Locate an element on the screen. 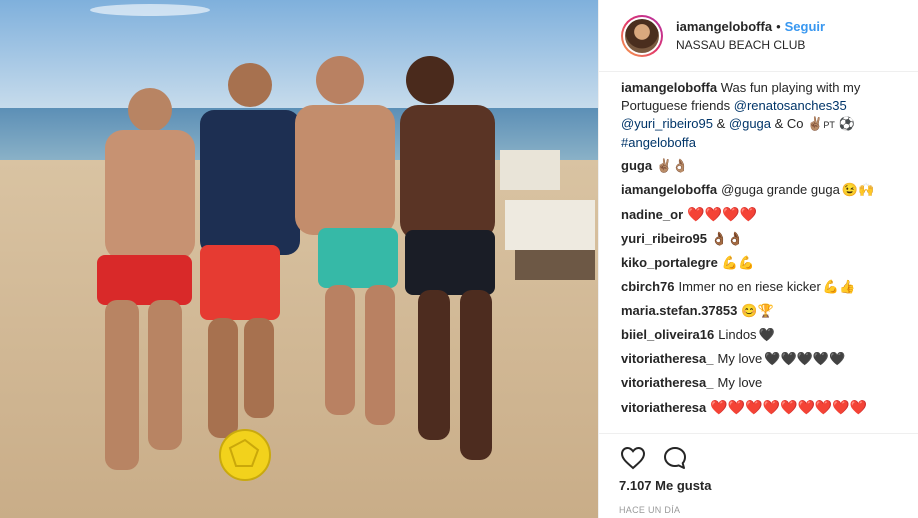 Image resolution: width=918 pixels, height=518 pixels. comment-text: @guga grande guga is located at coordinates (780, 189).